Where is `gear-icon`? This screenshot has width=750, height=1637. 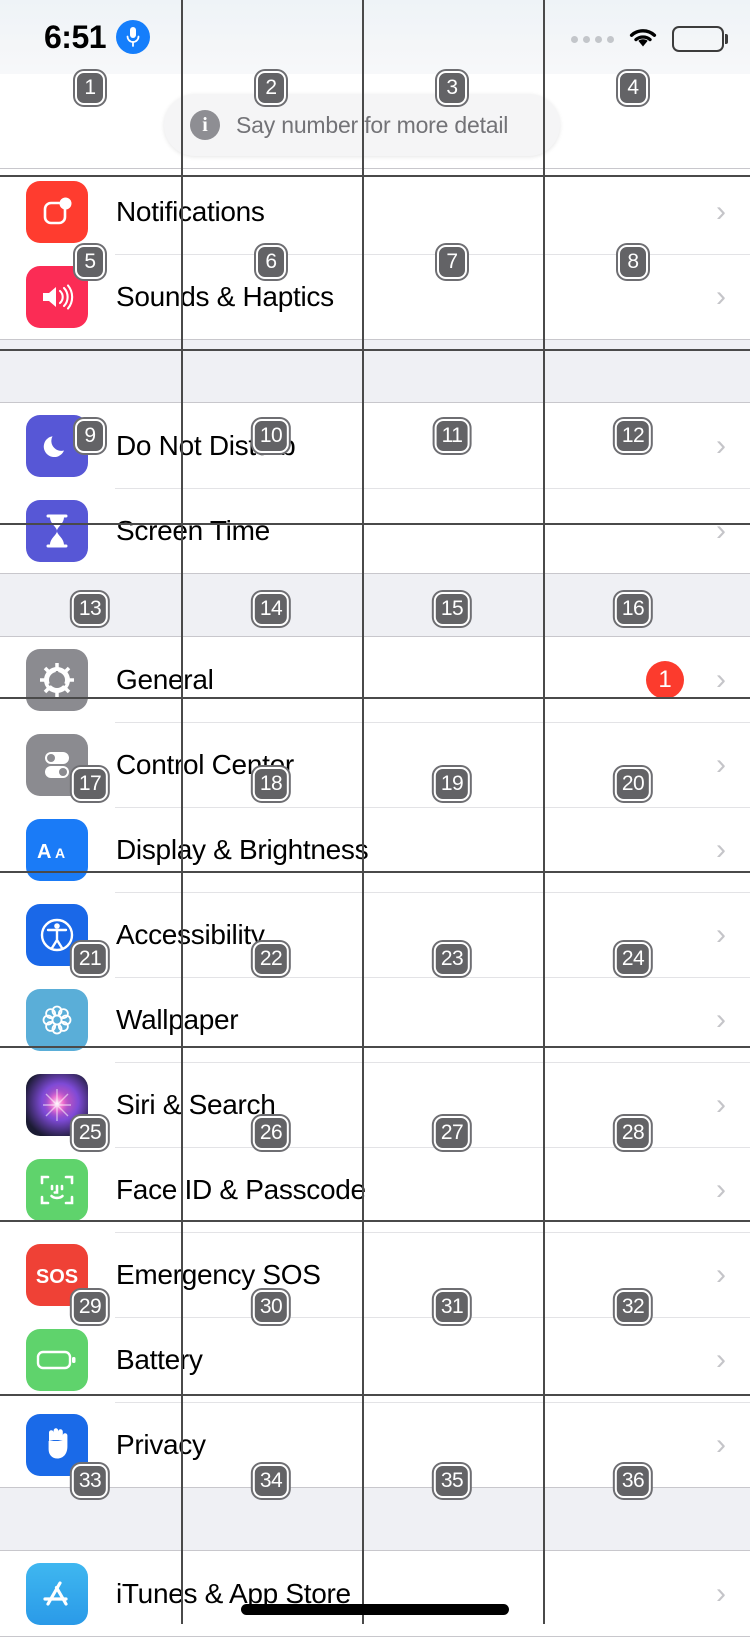
gear-icon is located at coordinates (57, 679).